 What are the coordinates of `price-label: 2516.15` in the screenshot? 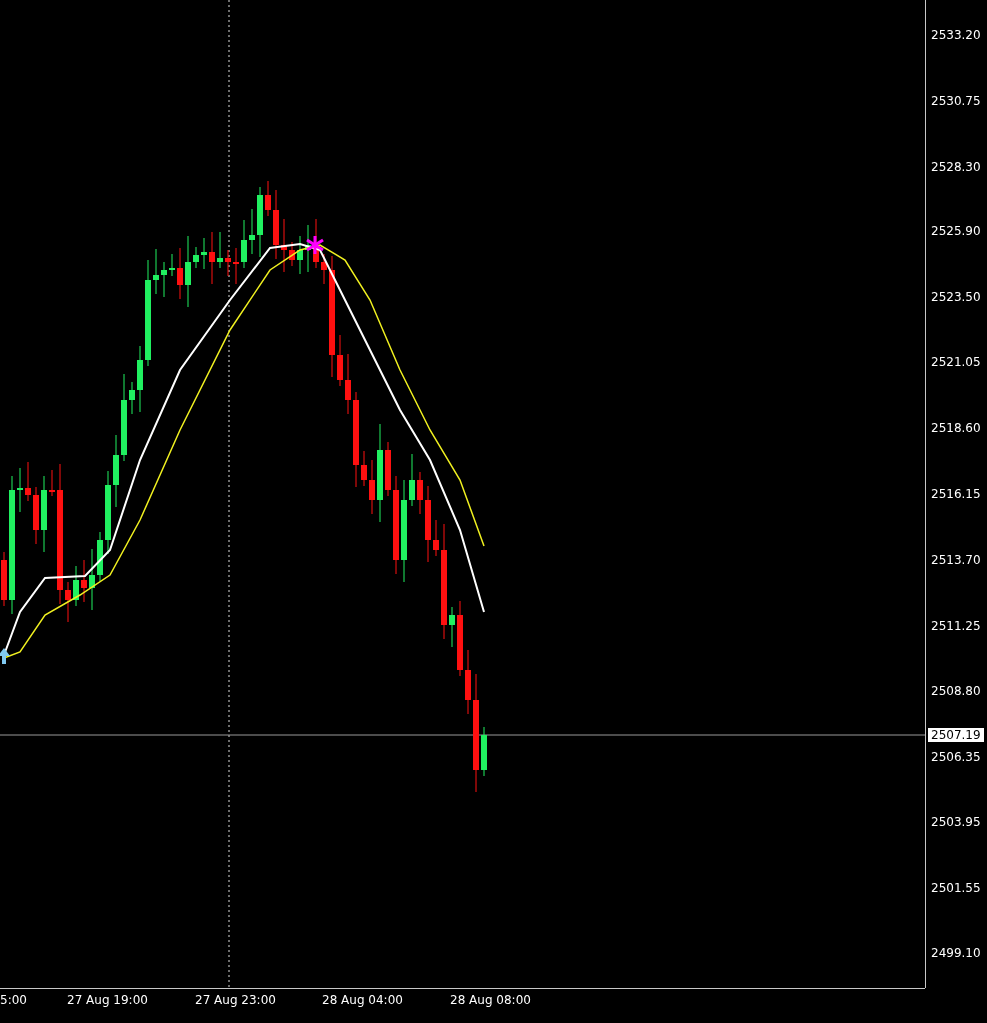 It's located at (956, 494).